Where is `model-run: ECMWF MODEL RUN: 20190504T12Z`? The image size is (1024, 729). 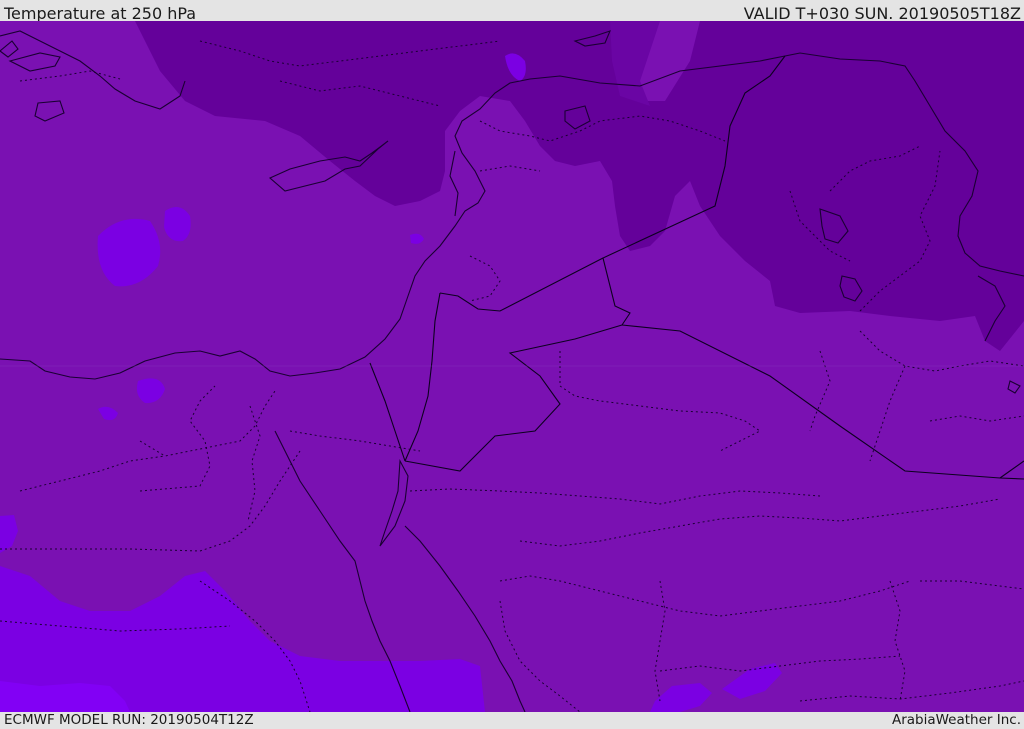
model-run: ECMWF MODEL RUN: 20190504T12Z is located at coordinates (129, 720).